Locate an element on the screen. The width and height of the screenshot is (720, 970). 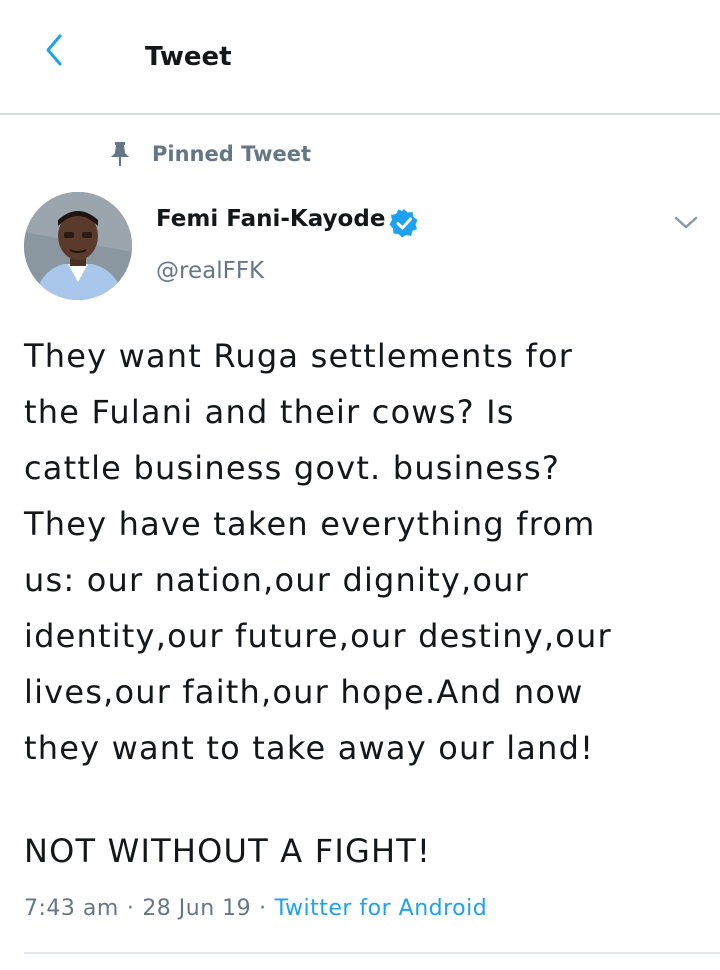
tweet-metadata: 7:43 am · 28 Jun 19 · Twitter for Android is located at coordinates (255, 908).